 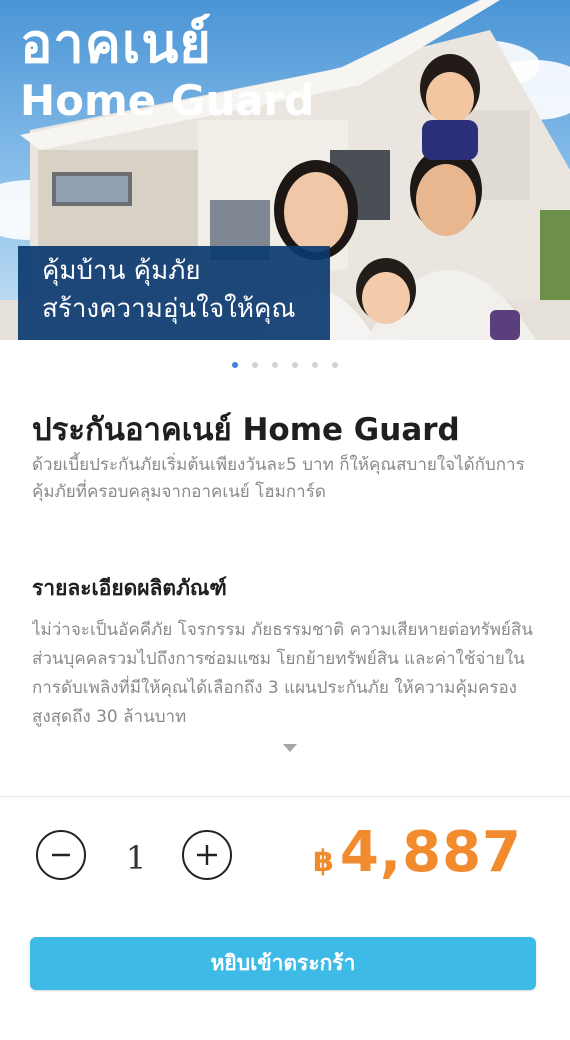 I want to click on increase-quantity-button, so click(x=207, y=855).